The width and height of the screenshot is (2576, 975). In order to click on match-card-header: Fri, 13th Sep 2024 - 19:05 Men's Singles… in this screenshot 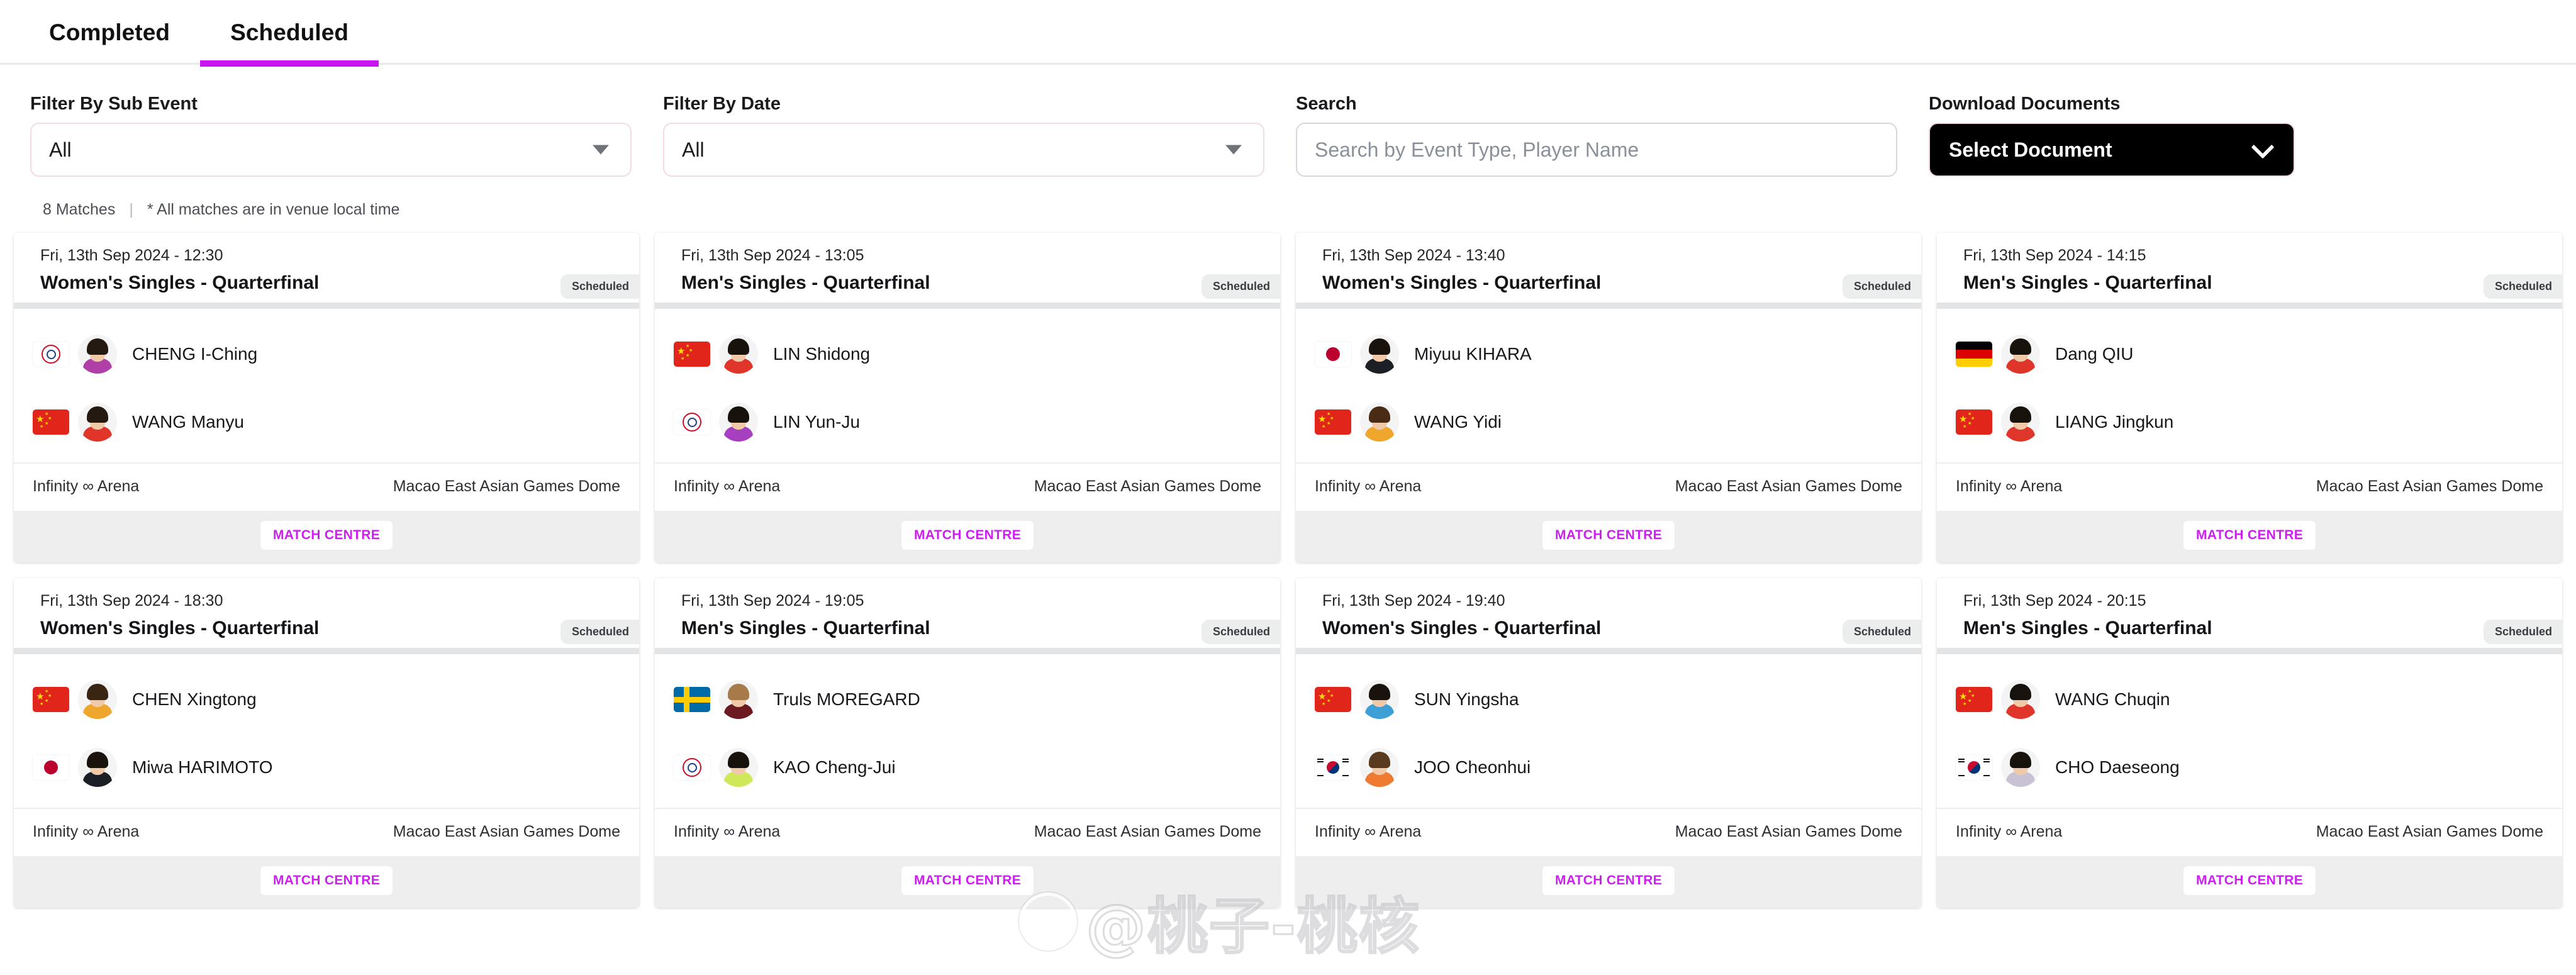, I will do `click(967, 613)`.